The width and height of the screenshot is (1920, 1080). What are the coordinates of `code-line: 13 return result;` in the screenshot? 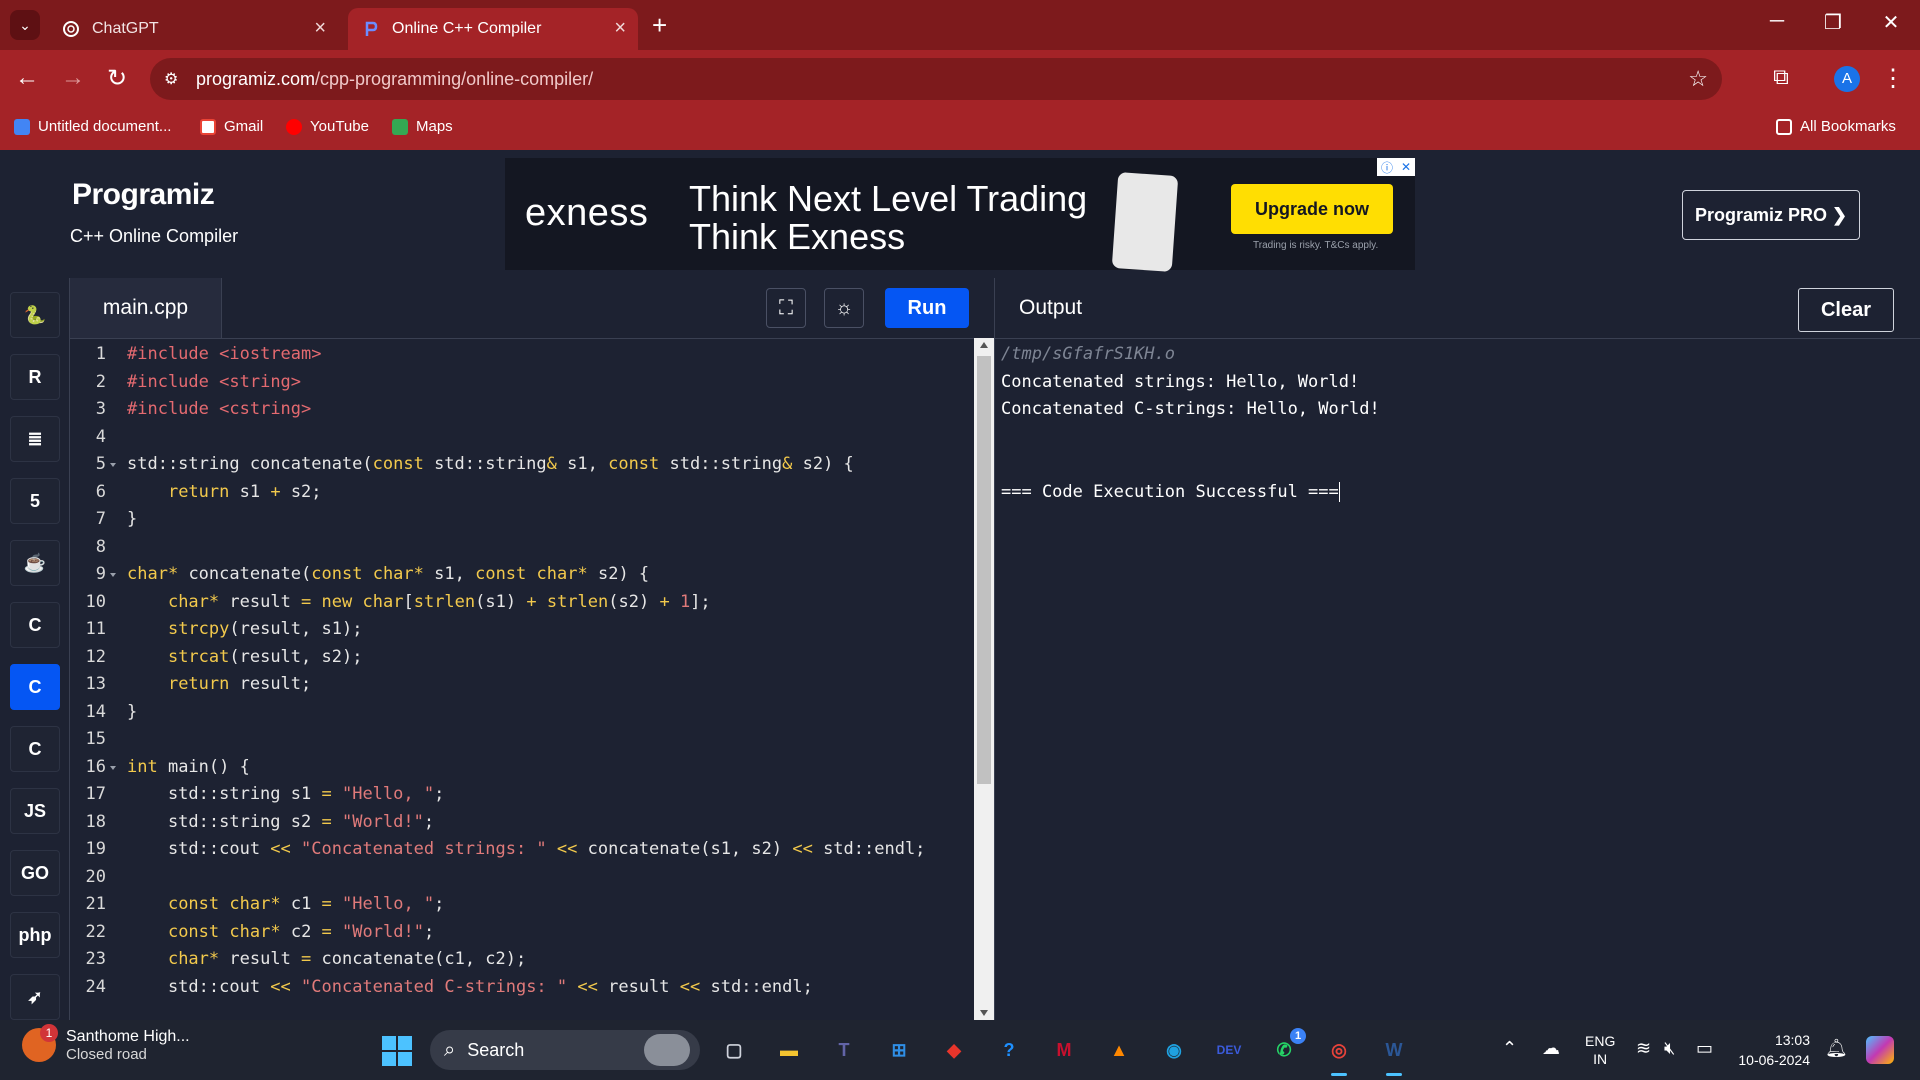 It's located at (522, 685).